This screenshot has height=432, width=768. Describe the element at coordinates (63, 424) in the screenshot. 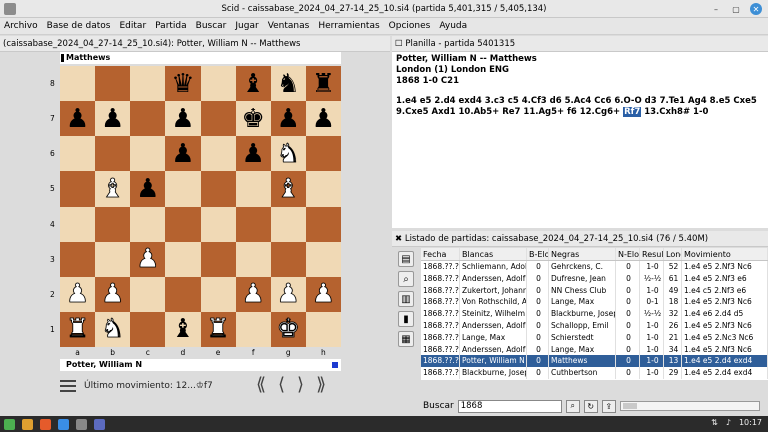

I see `terminal-icon` at that location.